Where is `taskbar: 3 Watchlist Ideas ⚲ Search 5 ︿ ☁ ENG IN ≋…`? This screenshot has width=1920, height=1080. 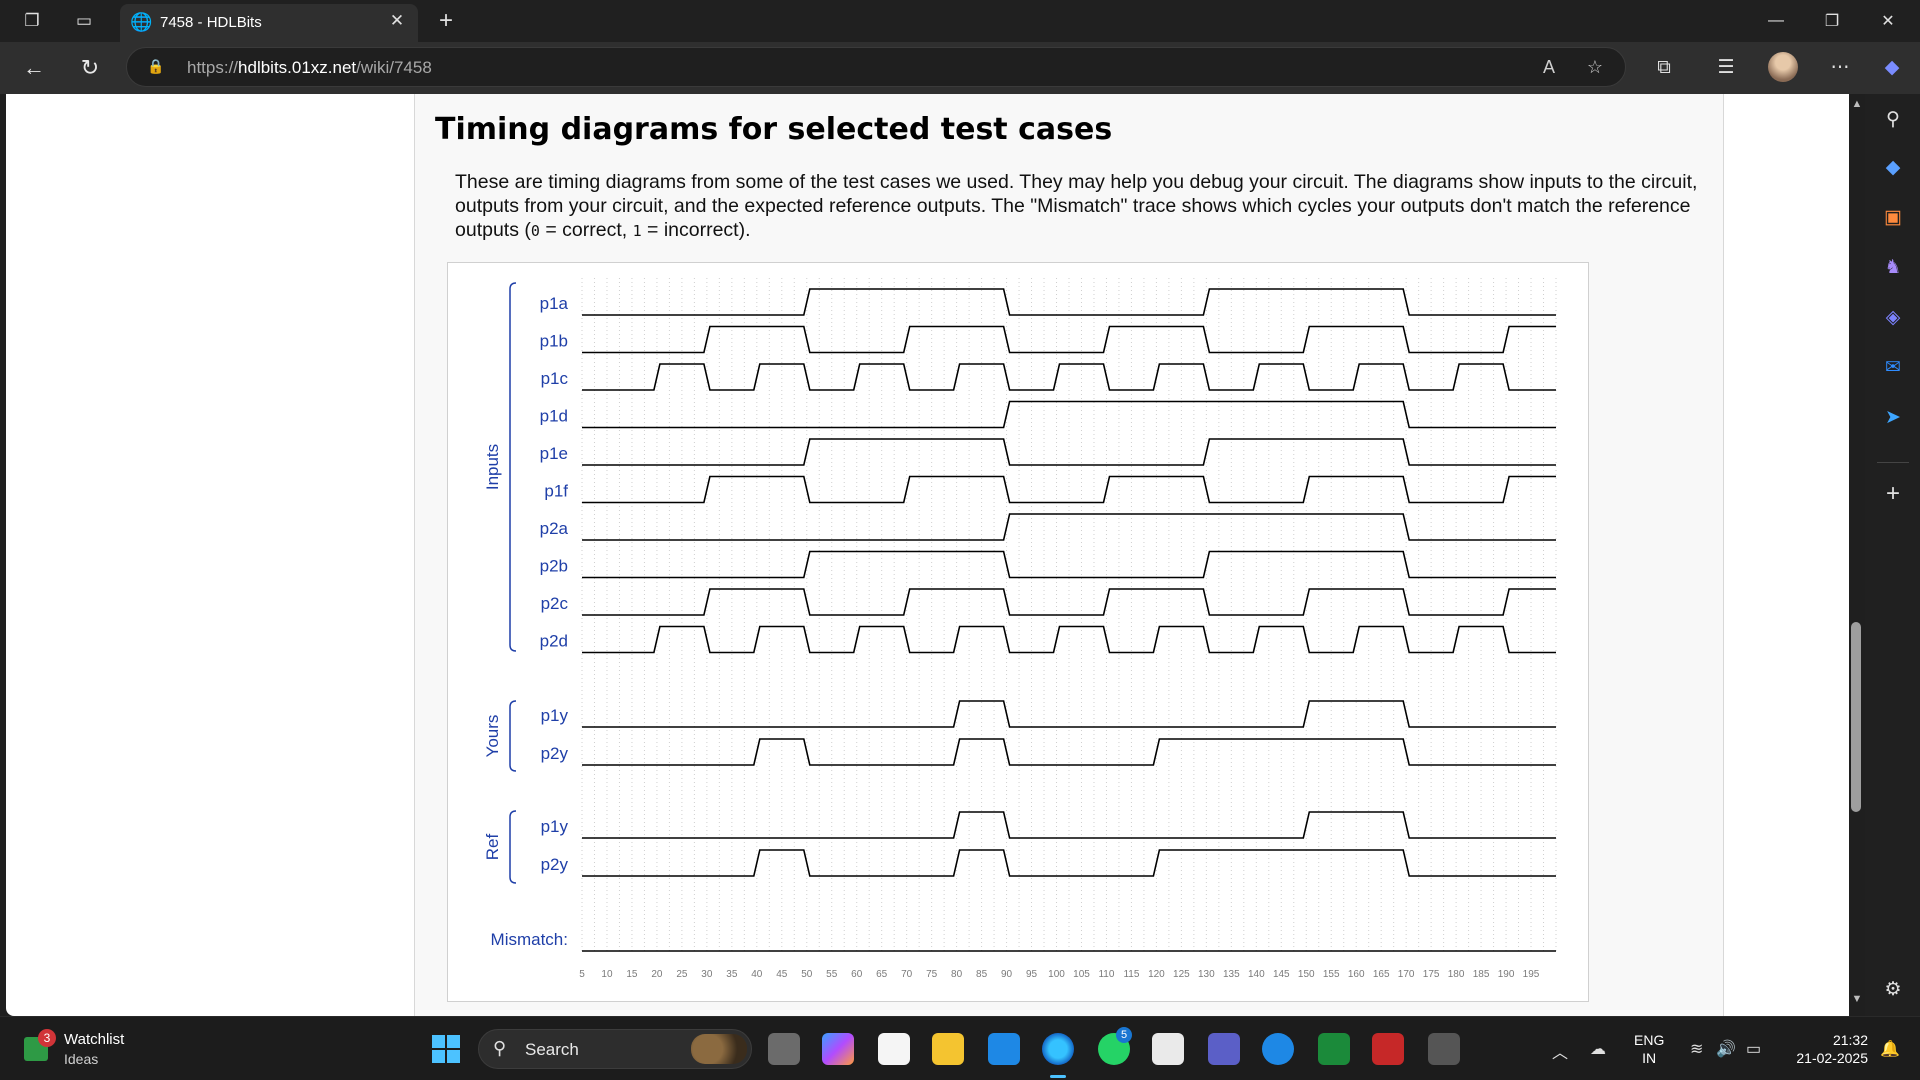
taskbar: 3 Watchlist Ideas ⚲ Search 5 ︿ ☁ ENG IN ≋… is located at coordinates (960, 1048).